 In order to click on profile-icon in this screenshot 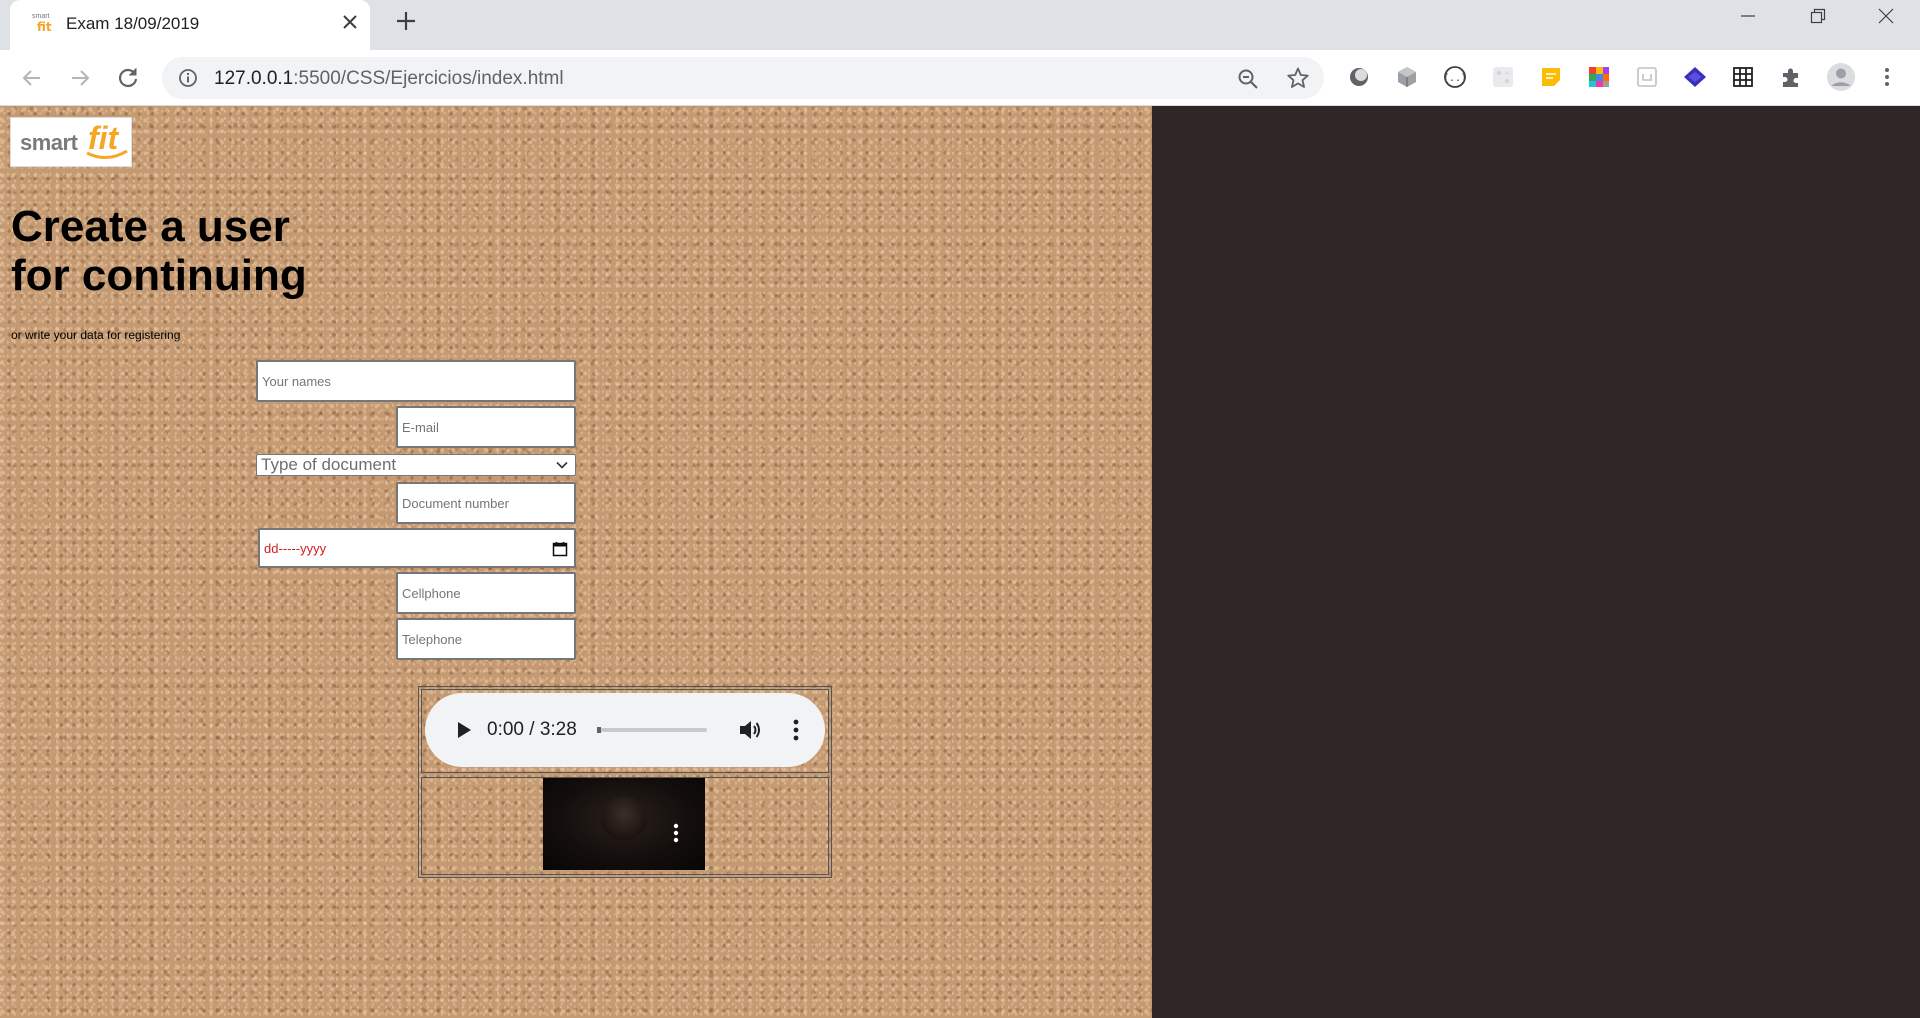, I will do `click(1841, 77)`.